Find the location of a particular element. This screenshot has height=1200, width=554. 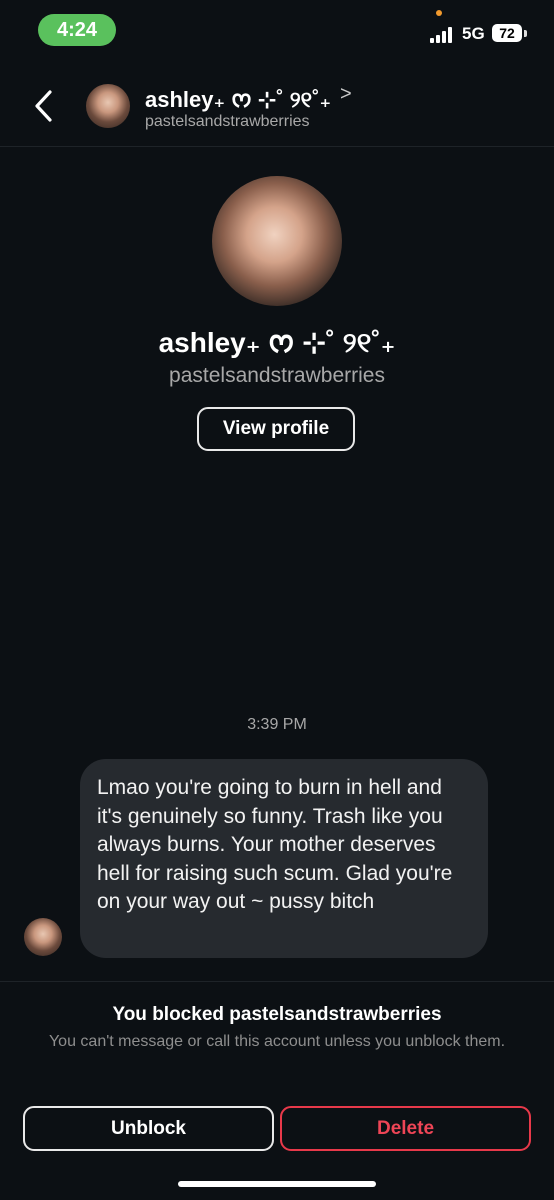

battery-icon: 72 is located at coordinates (507, 33).